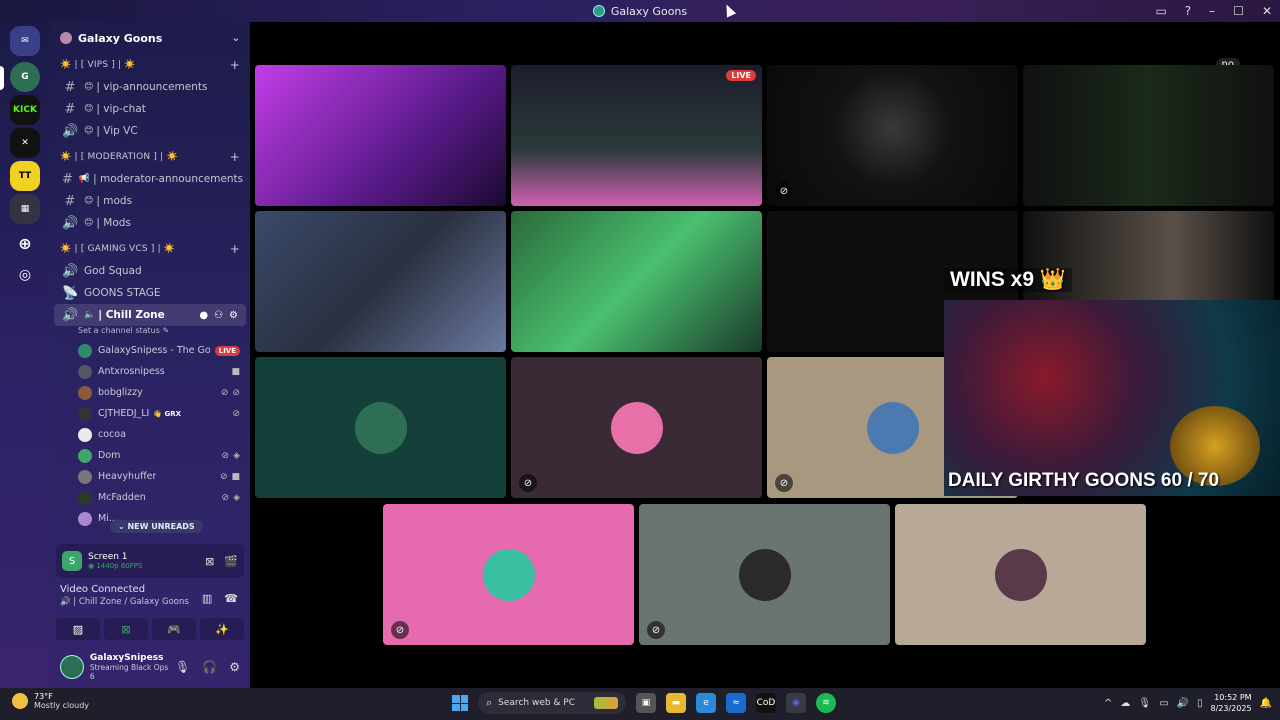 The width and height of the screenshot is (1280, 720). I want to click on voice-member: CJTHEDJ_LI 👋 GRX ⊘, so click(150, 413).